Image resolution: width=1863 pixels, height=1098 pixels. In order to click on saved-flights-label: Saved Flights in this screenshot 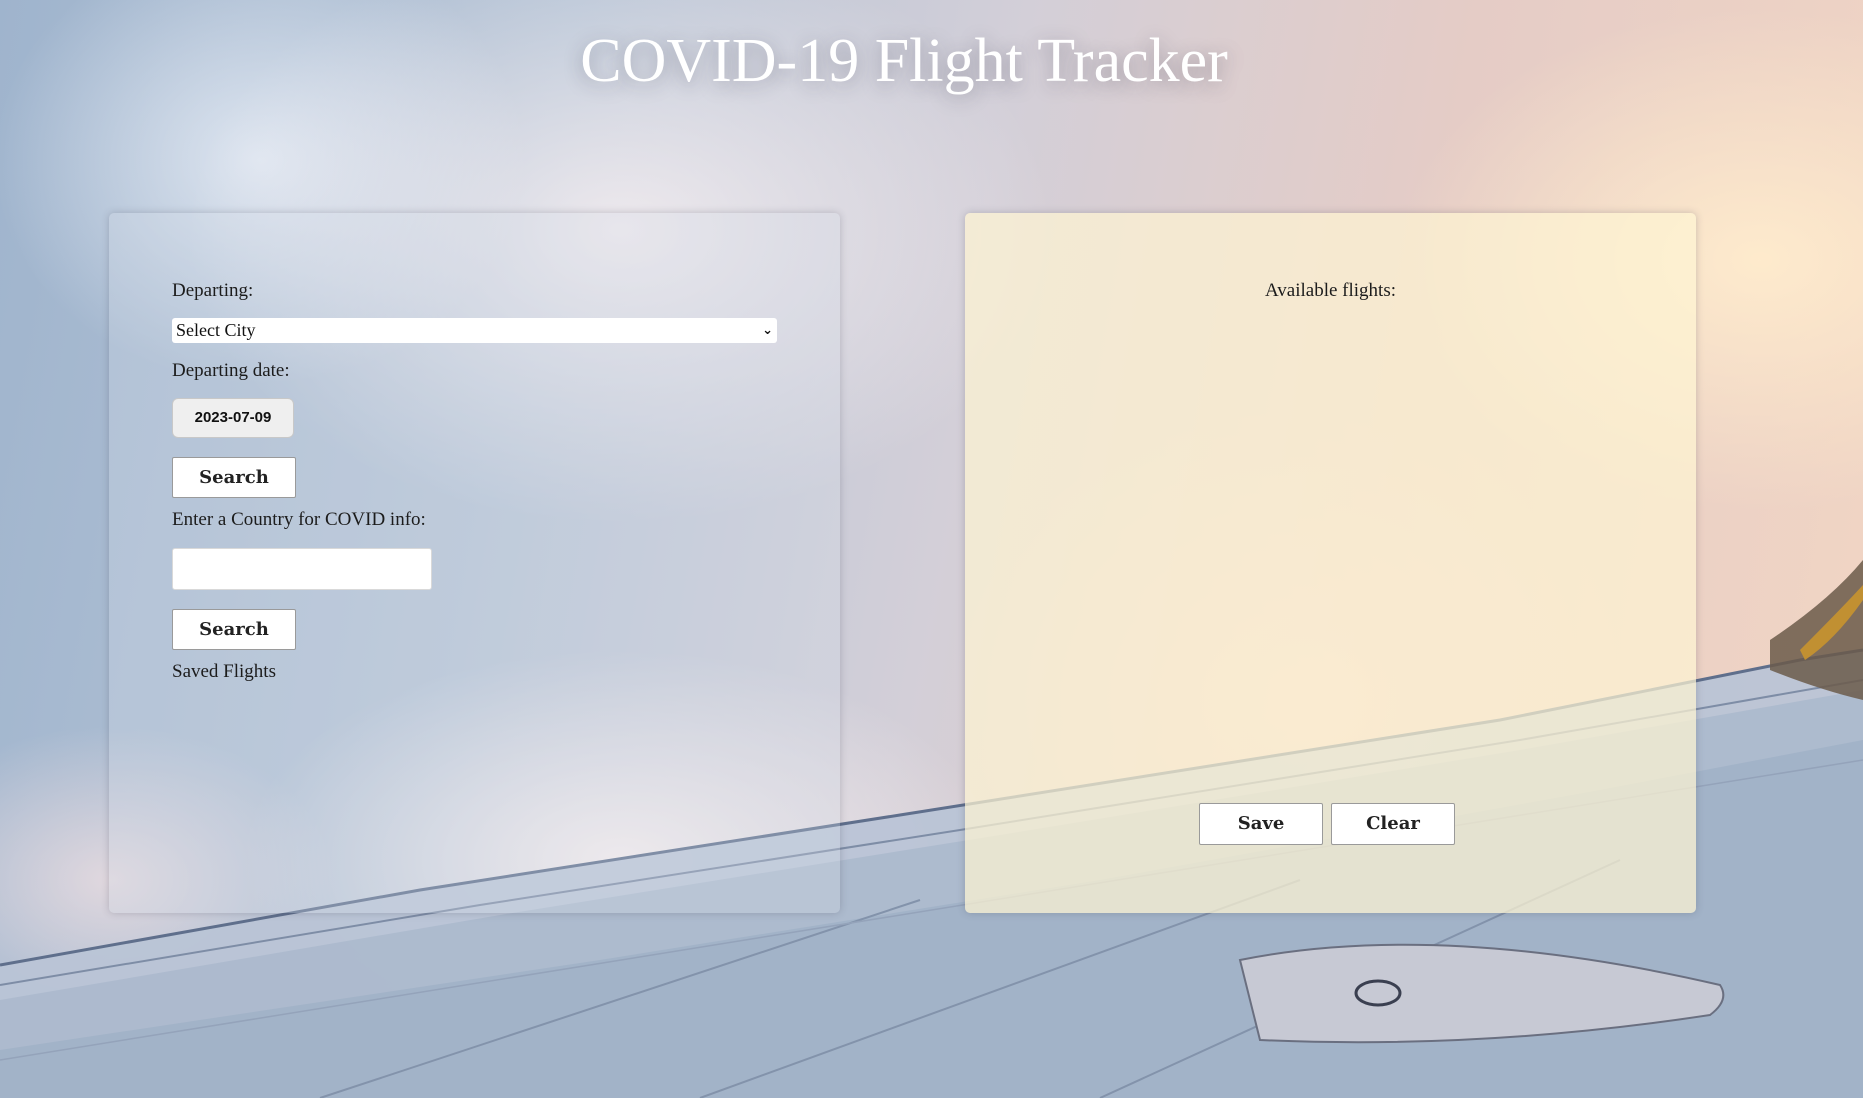, I will do `click(224, 671)`.